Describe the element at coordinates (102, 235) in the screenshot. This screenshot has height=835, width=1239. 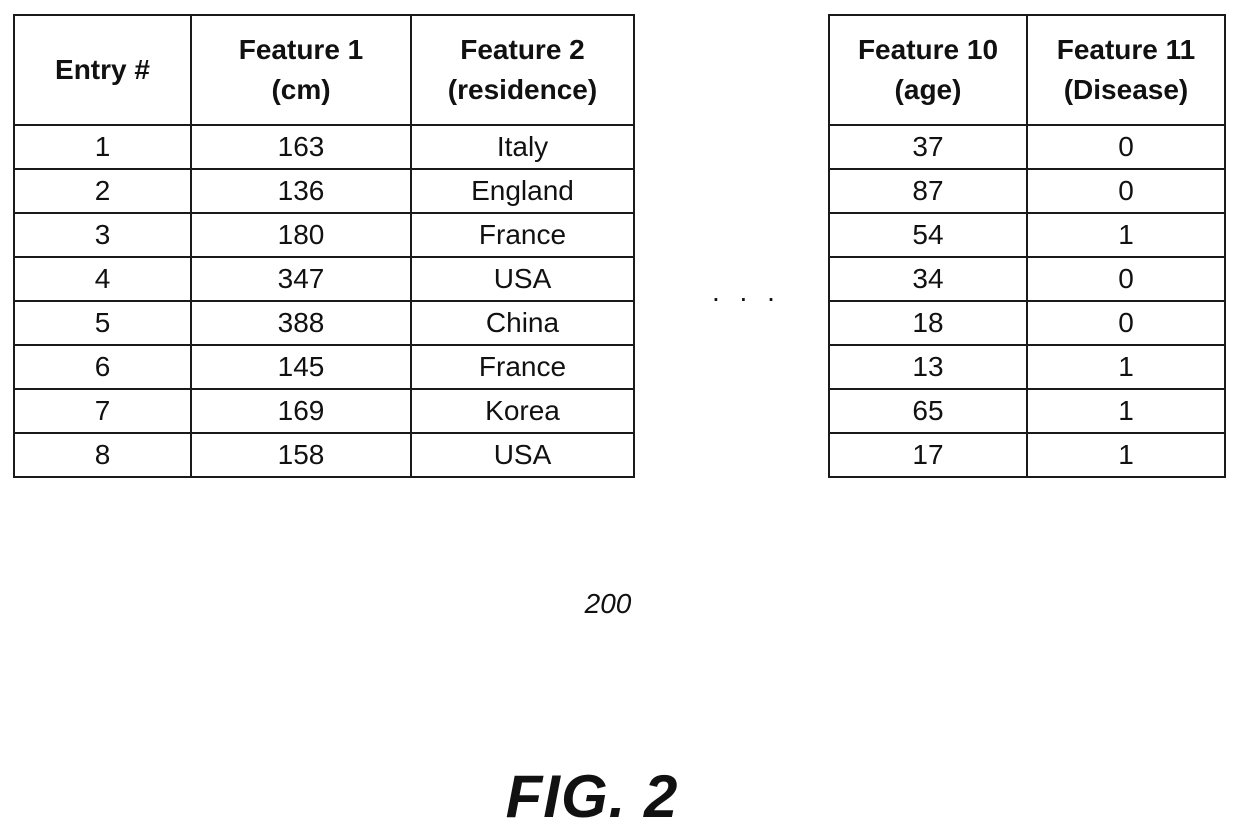
I see `cell-entry-number: 3` at that location.